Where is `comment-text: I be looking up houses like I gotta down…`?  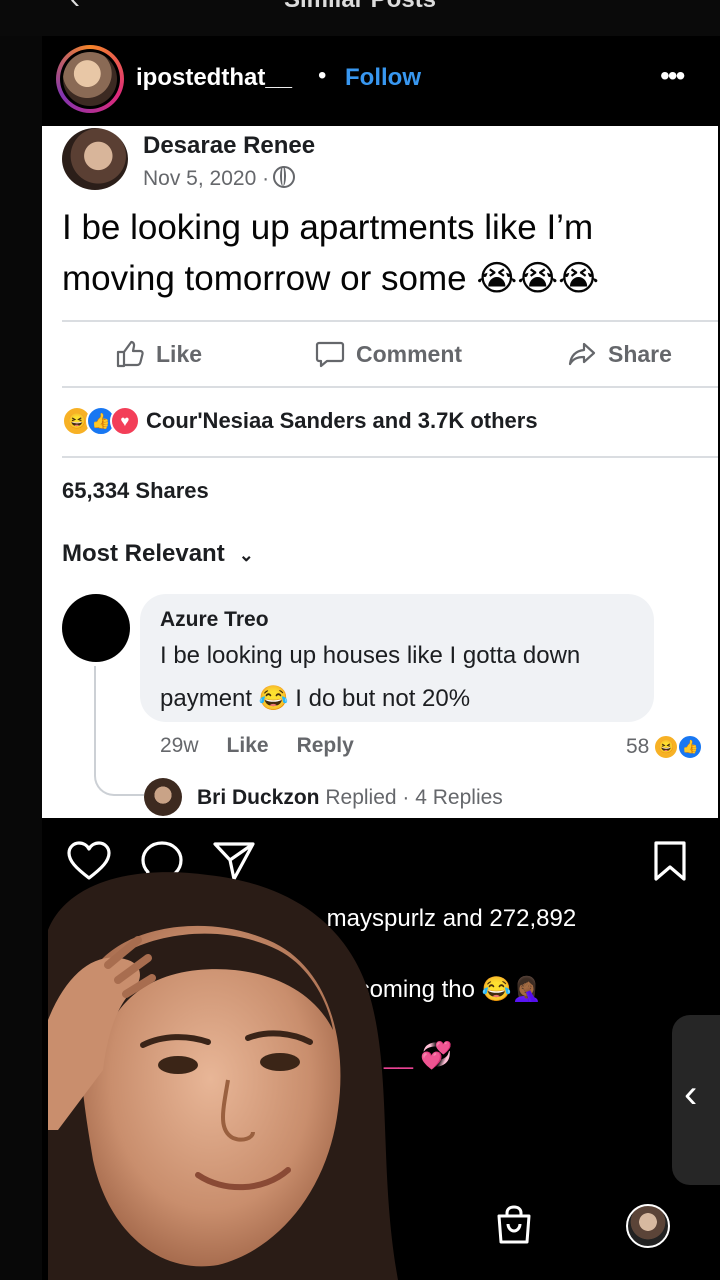
comment-text: I be looking up houses like I gotta down… is located at coordinates (370, 677).